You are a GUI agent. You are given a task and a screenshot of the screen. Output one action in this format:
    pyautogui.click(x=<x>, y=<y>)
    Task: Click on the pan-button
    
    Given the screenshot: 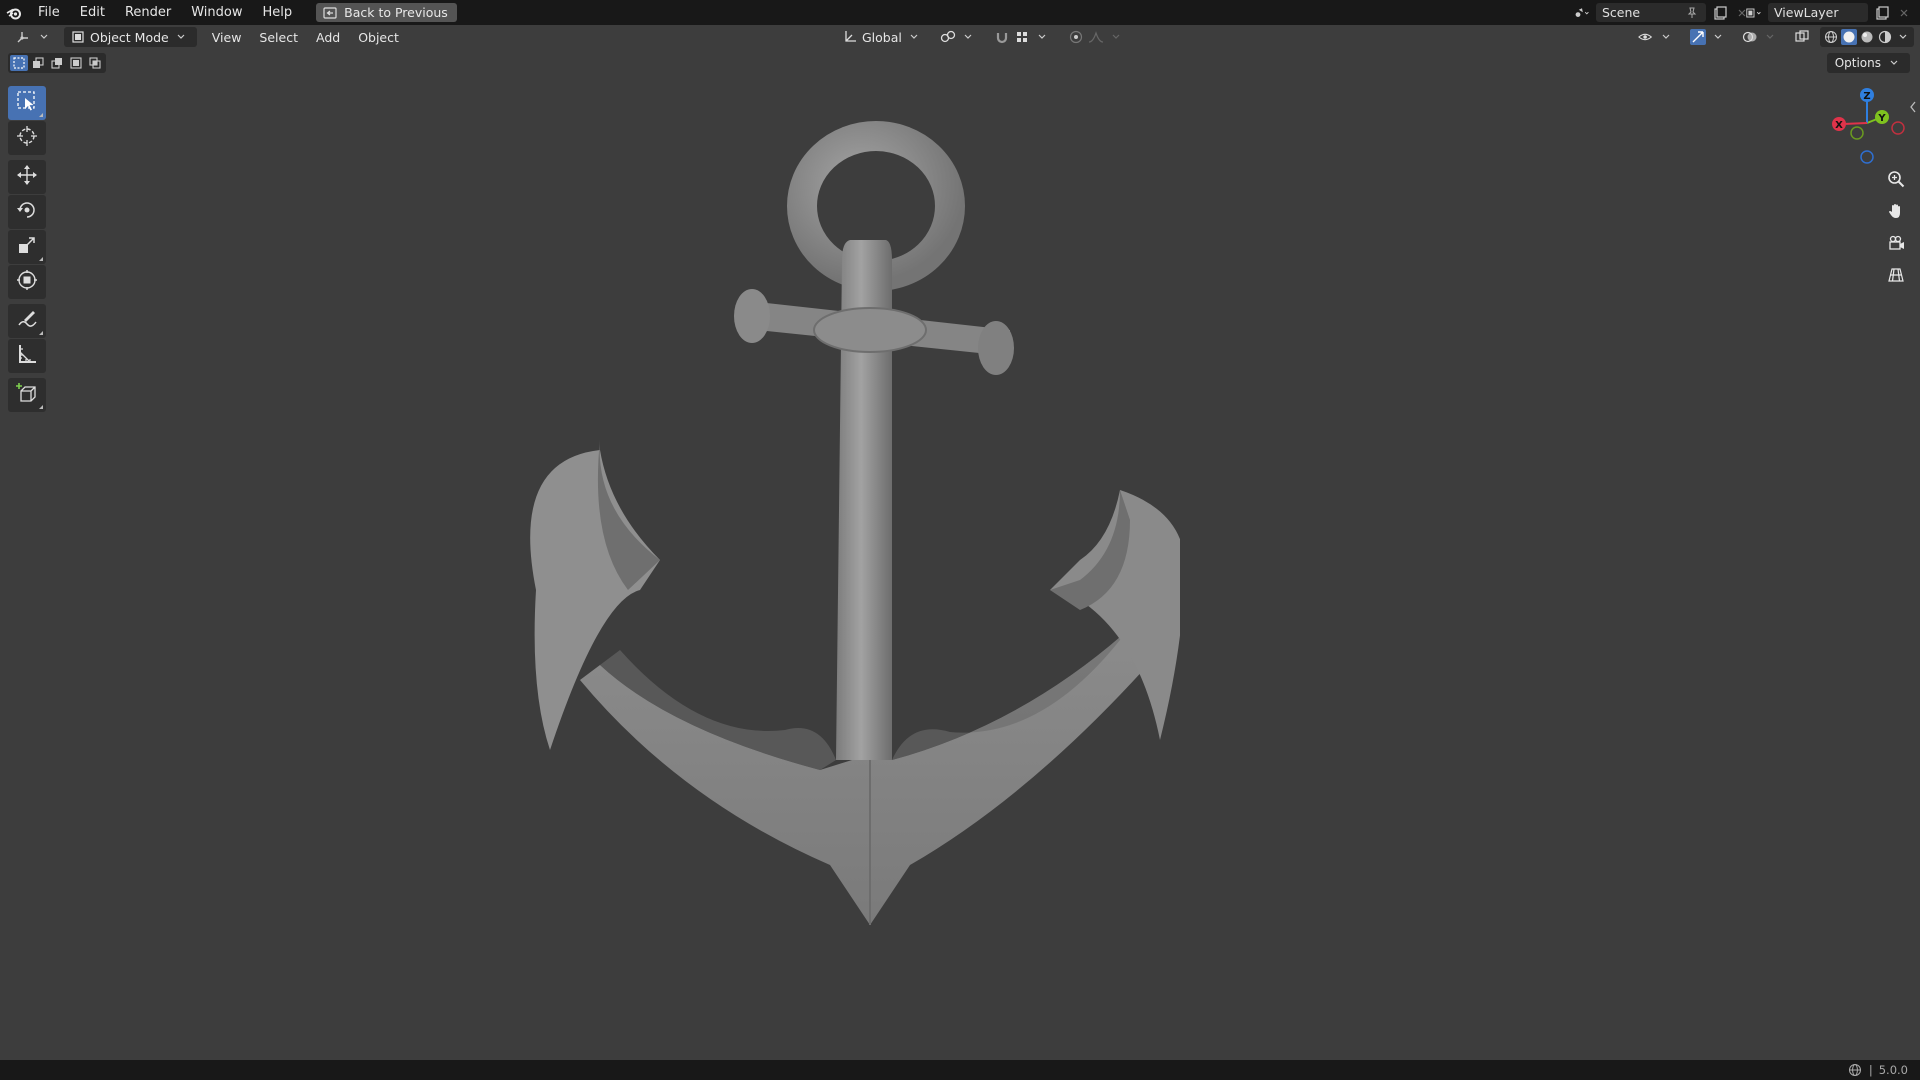 What is the action you would take?
    pyautogui.click(x=1896, y=213)
    